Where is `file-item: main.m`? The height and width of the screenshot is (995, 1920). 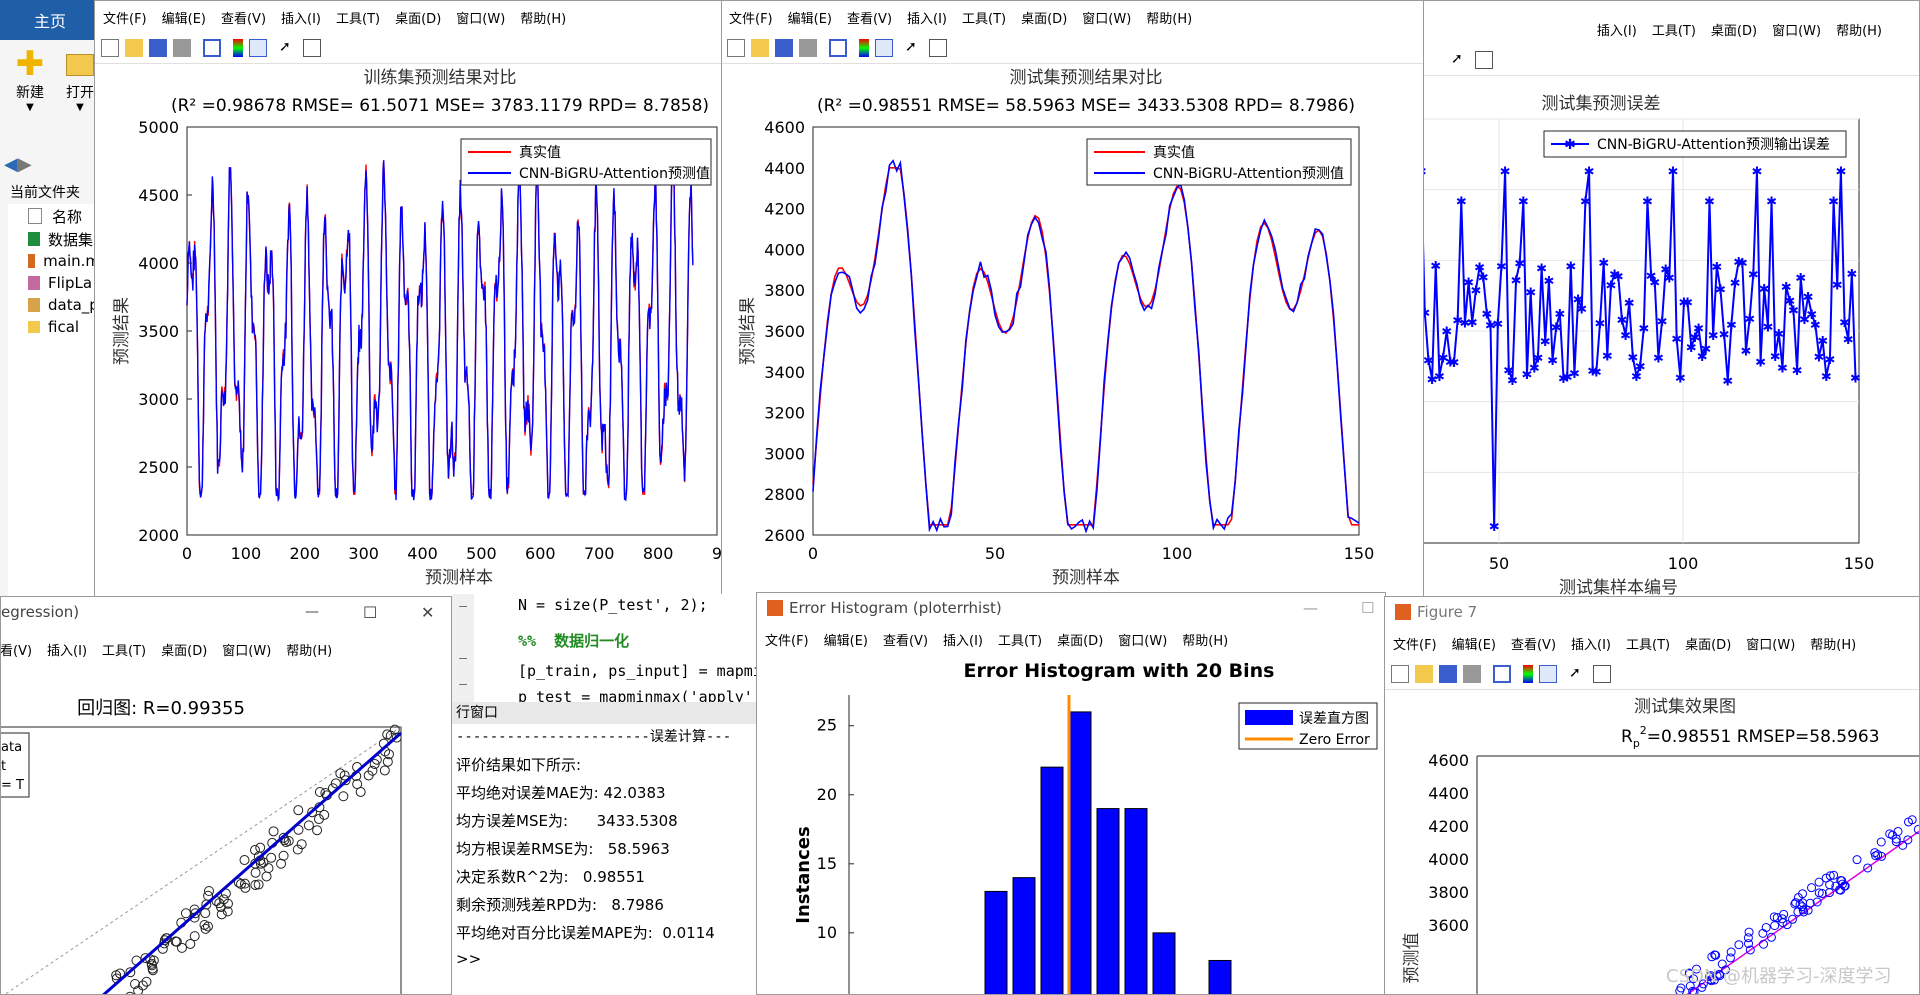 file-item: main.m is located at coordinates (54, 261).